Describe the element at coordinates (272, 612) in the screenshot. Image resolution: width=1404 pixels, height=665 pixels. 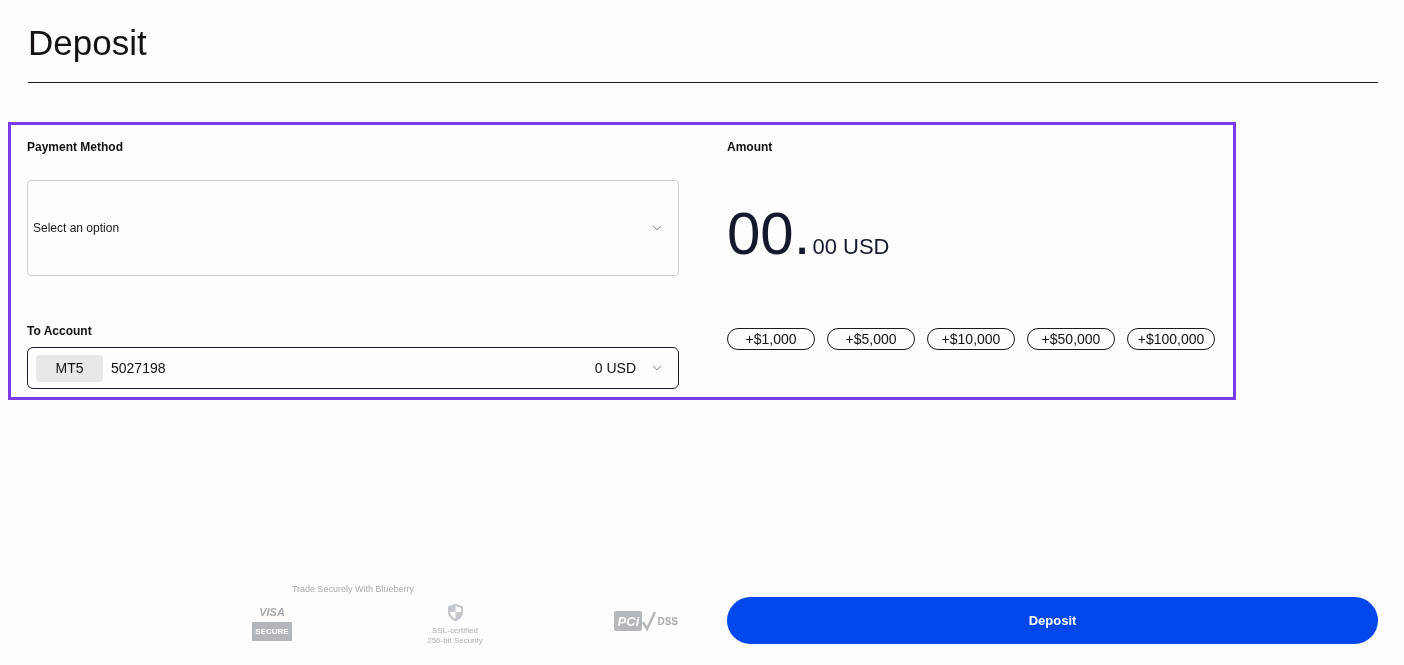
I see `visa-logo-text: VISA` at that location.